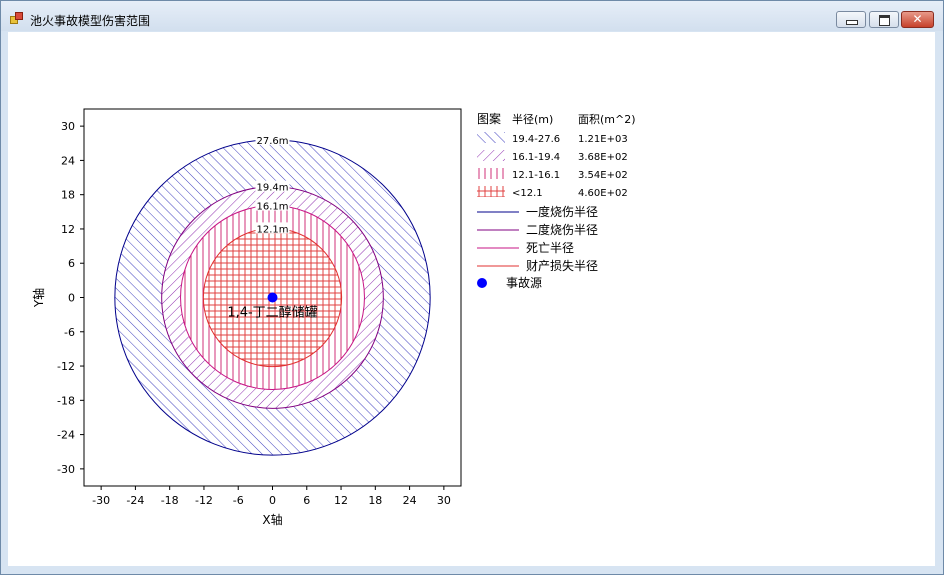 The width and height of the screenshot is (944, 575). I want to click on legend-line-label: 财产损失半径, so click(562, 265).